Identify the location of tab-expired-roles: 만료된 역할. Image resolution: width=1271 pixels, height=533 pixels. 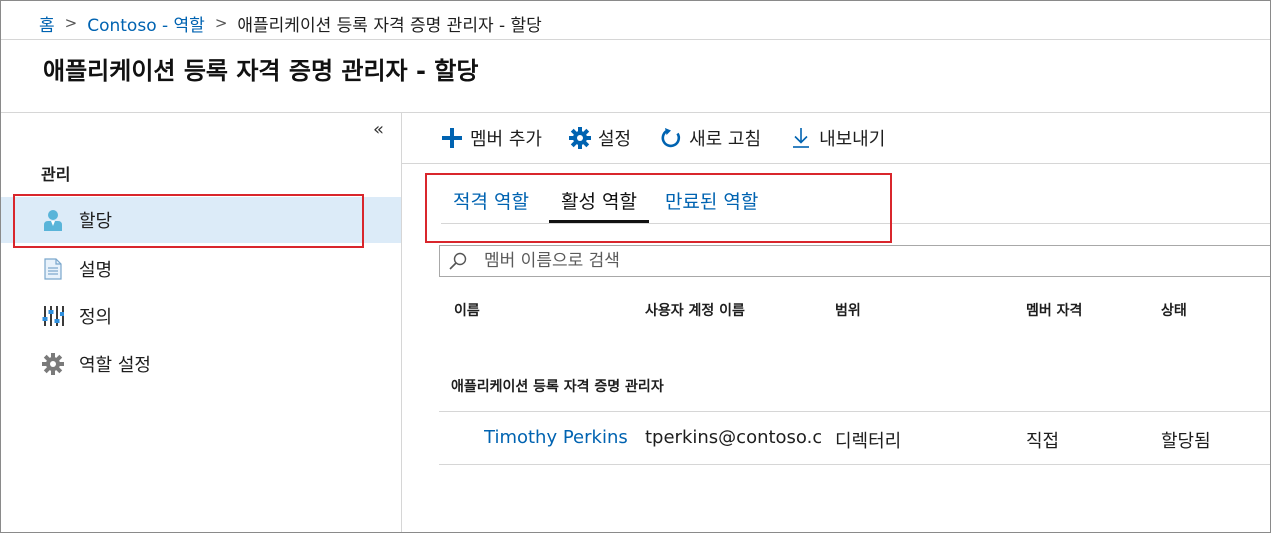
(711, 202).